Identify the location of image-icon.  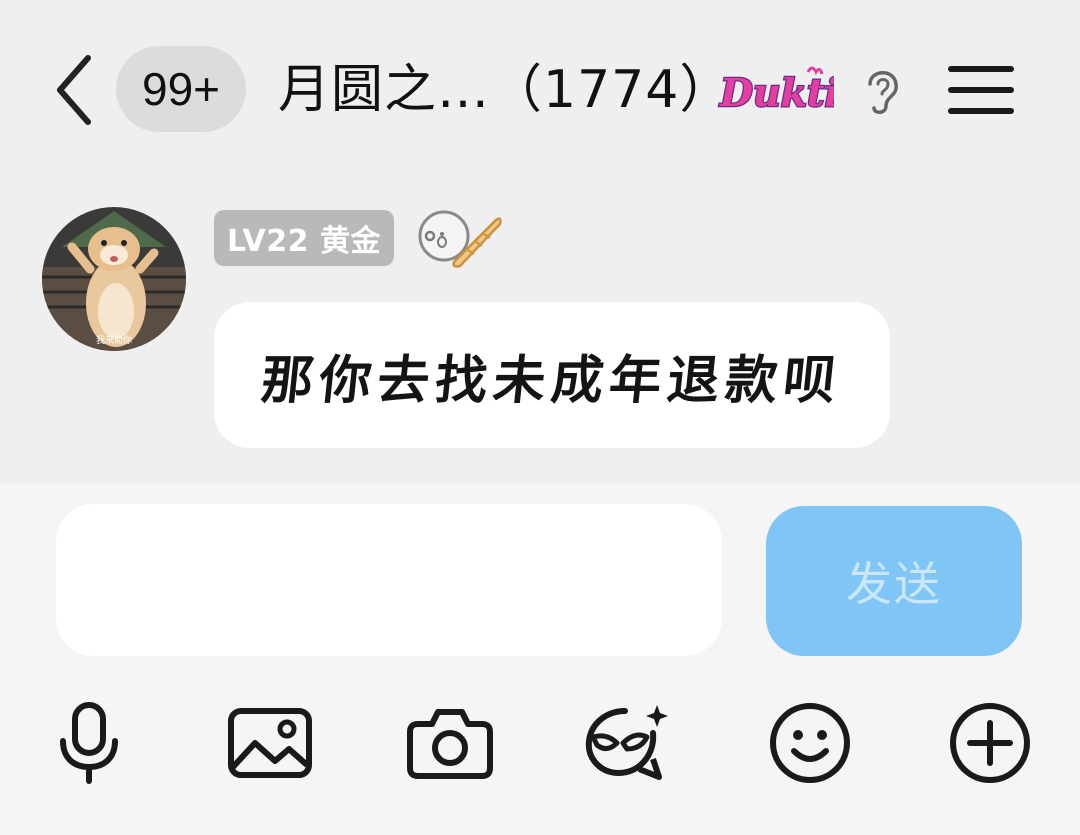
(270, 743).